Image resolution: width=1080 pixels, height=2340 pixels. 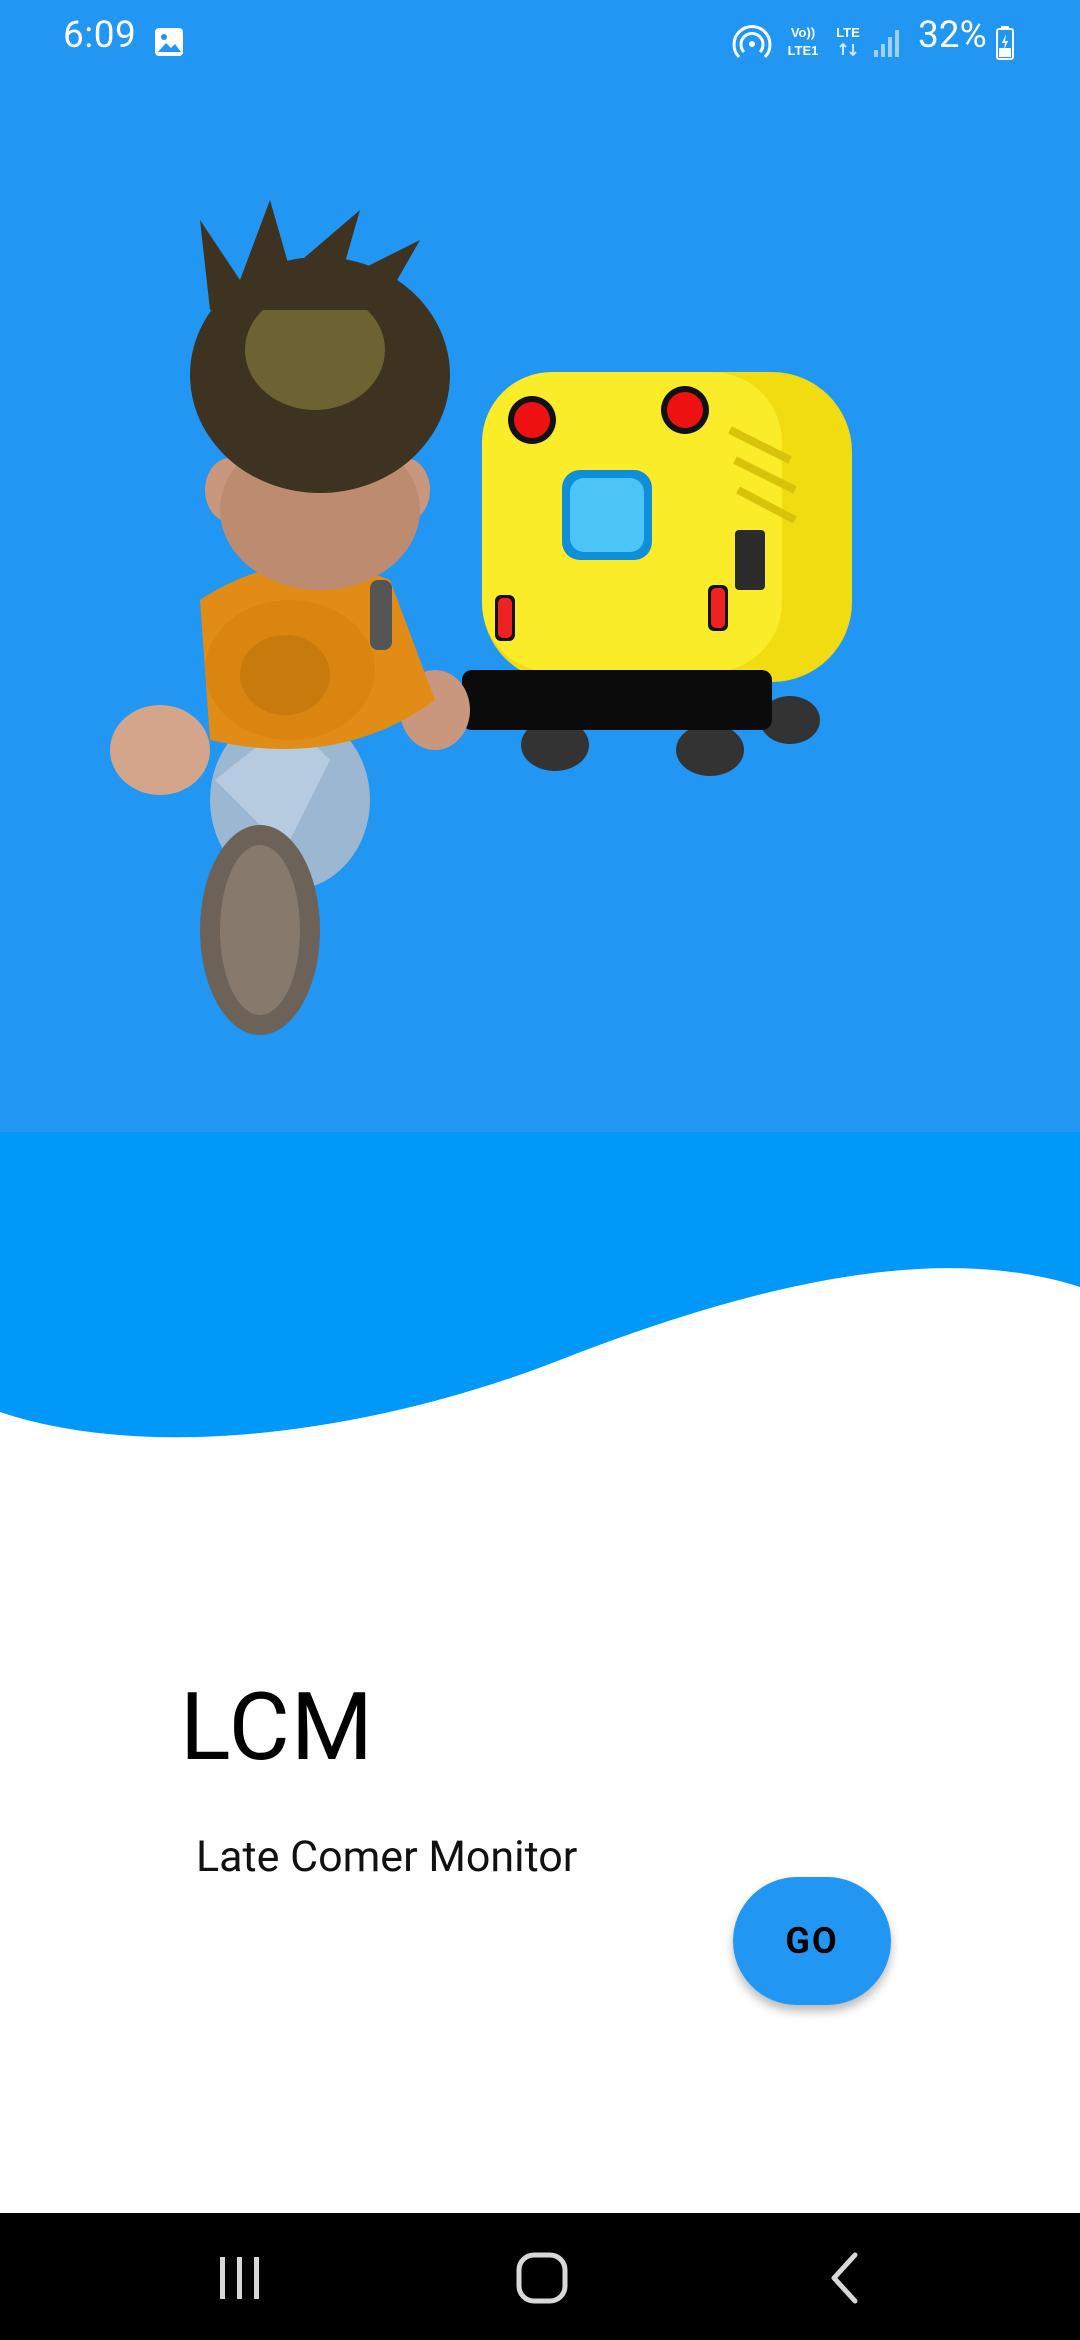 I want to click on svg-text: Vo)), so click(x=803, y=32).